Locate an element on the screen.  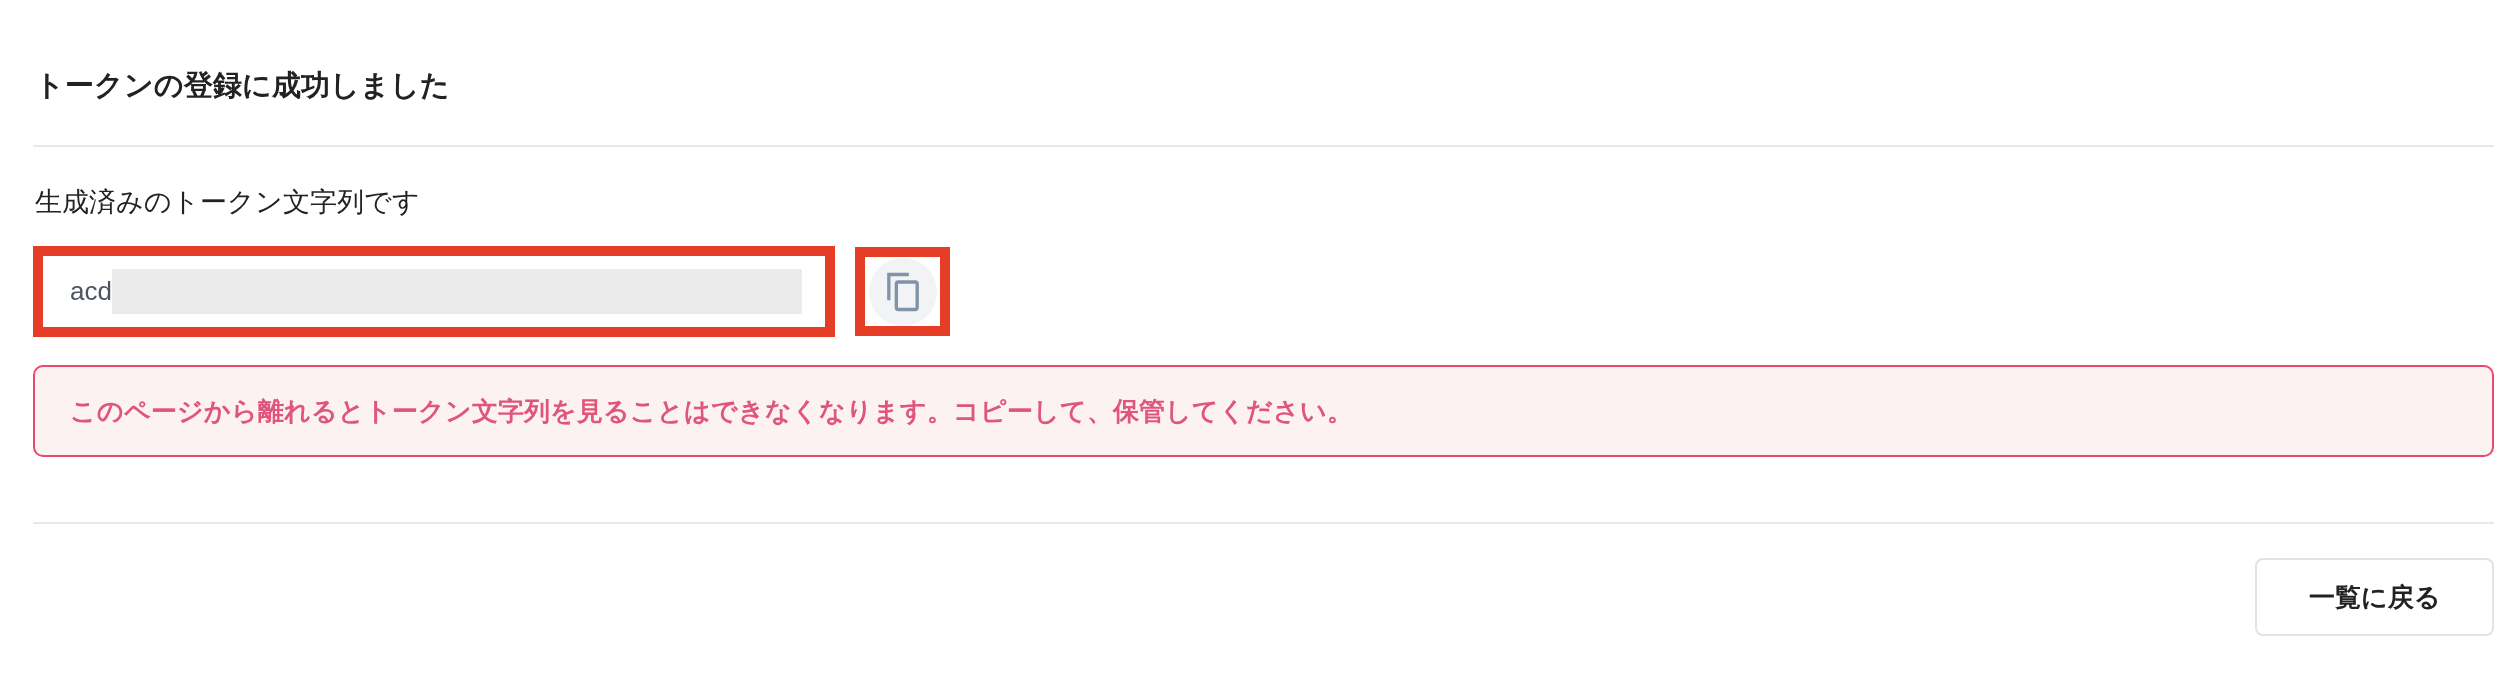
token-field: acd is located at coordinates (434, 291).